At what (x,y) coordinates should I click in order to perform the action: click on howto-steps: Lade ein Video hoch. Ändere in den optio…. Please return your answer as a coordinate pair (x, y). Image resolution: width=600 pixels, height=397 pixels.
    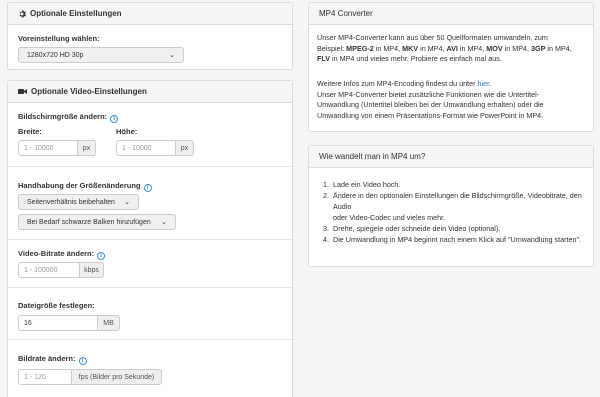
    Looking at the image, I should click on (455, 212).